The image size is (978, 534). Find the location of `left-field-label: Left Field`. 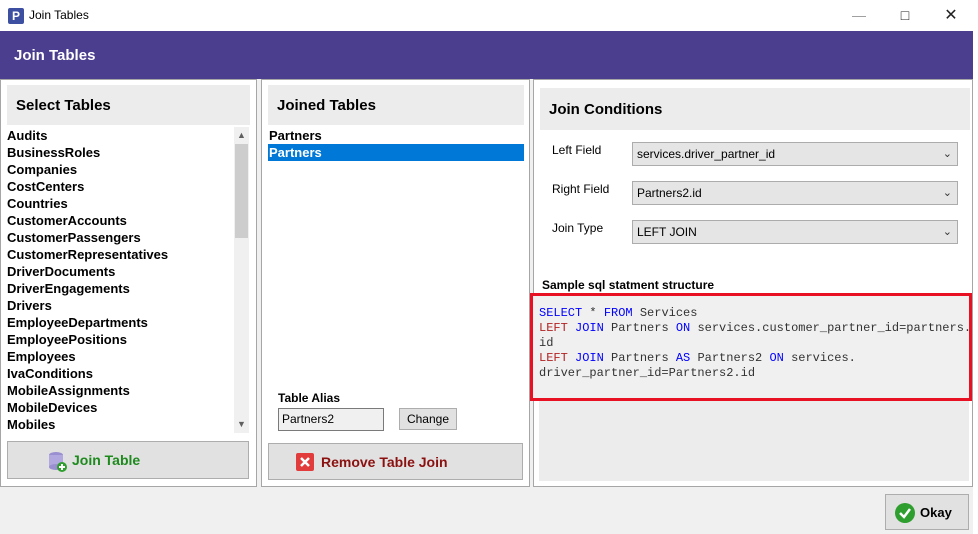

left-field-label: Left Field is located at coordinates (577, 150).